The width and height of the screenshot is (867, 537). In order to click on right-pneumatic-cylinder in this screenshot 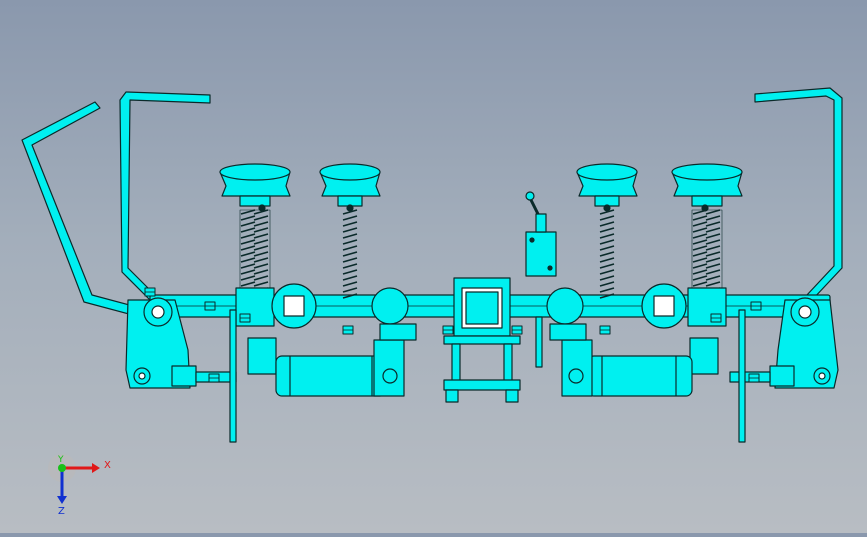, I will do `click(634, 360)`.